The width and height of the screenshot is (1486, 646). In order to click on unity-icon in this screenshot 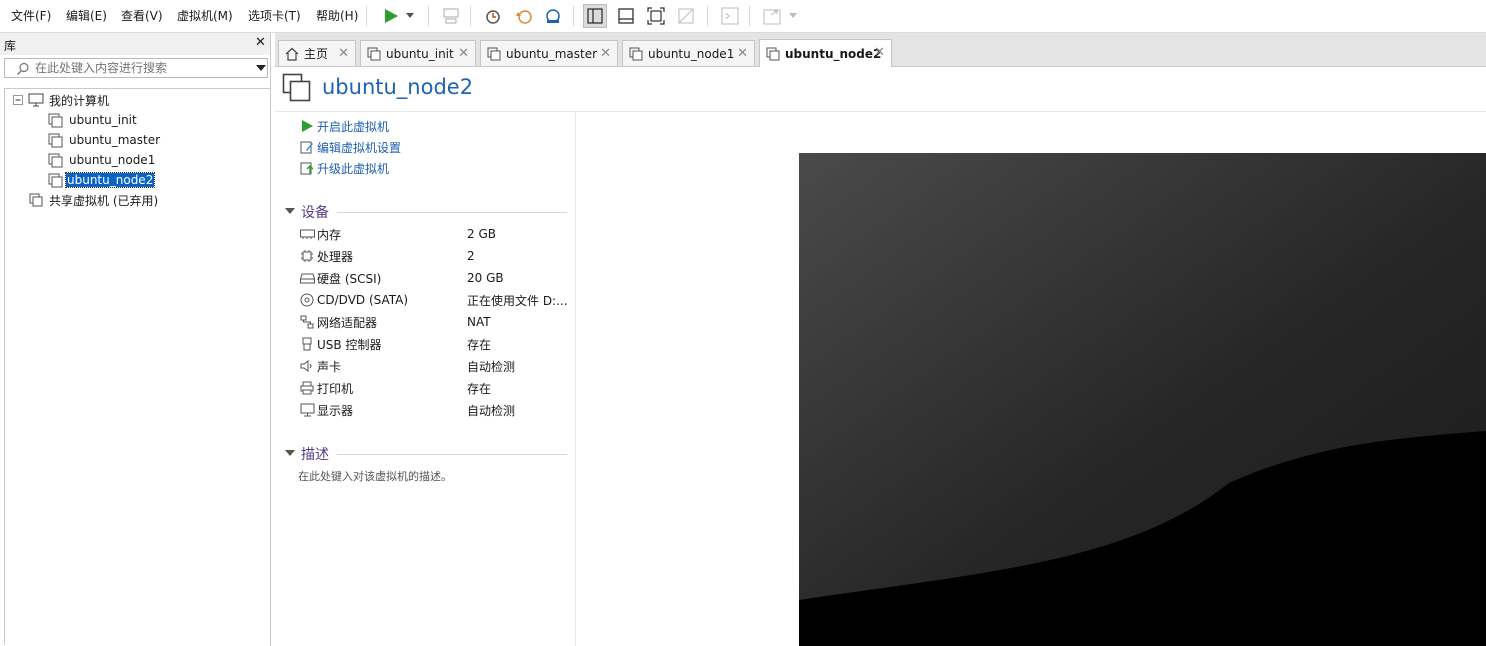, I will do `click(686, 16)`.